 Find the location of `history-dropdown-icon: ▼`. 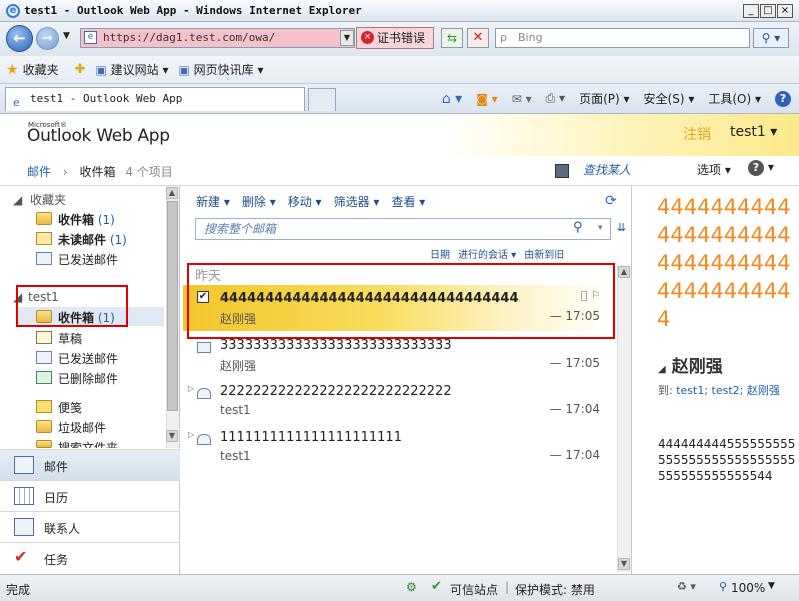

history-dropdown-icon: ▼ is located at coordinates (66, 36).